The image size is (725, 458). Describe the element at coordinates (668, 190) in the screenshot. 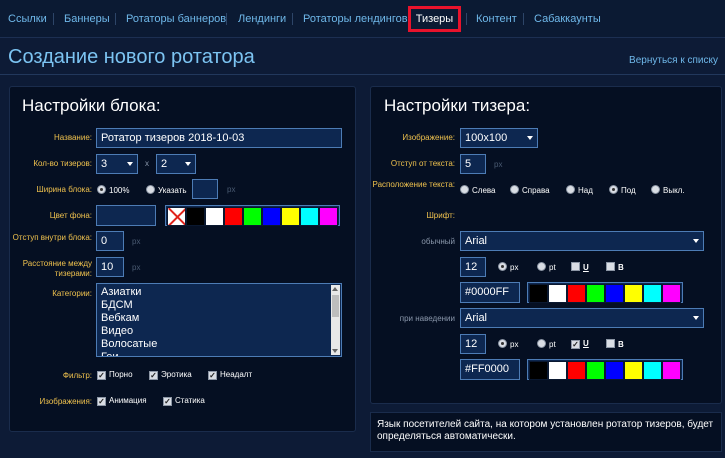

I see `text-pos-off-radio: Выкл.` at that location.